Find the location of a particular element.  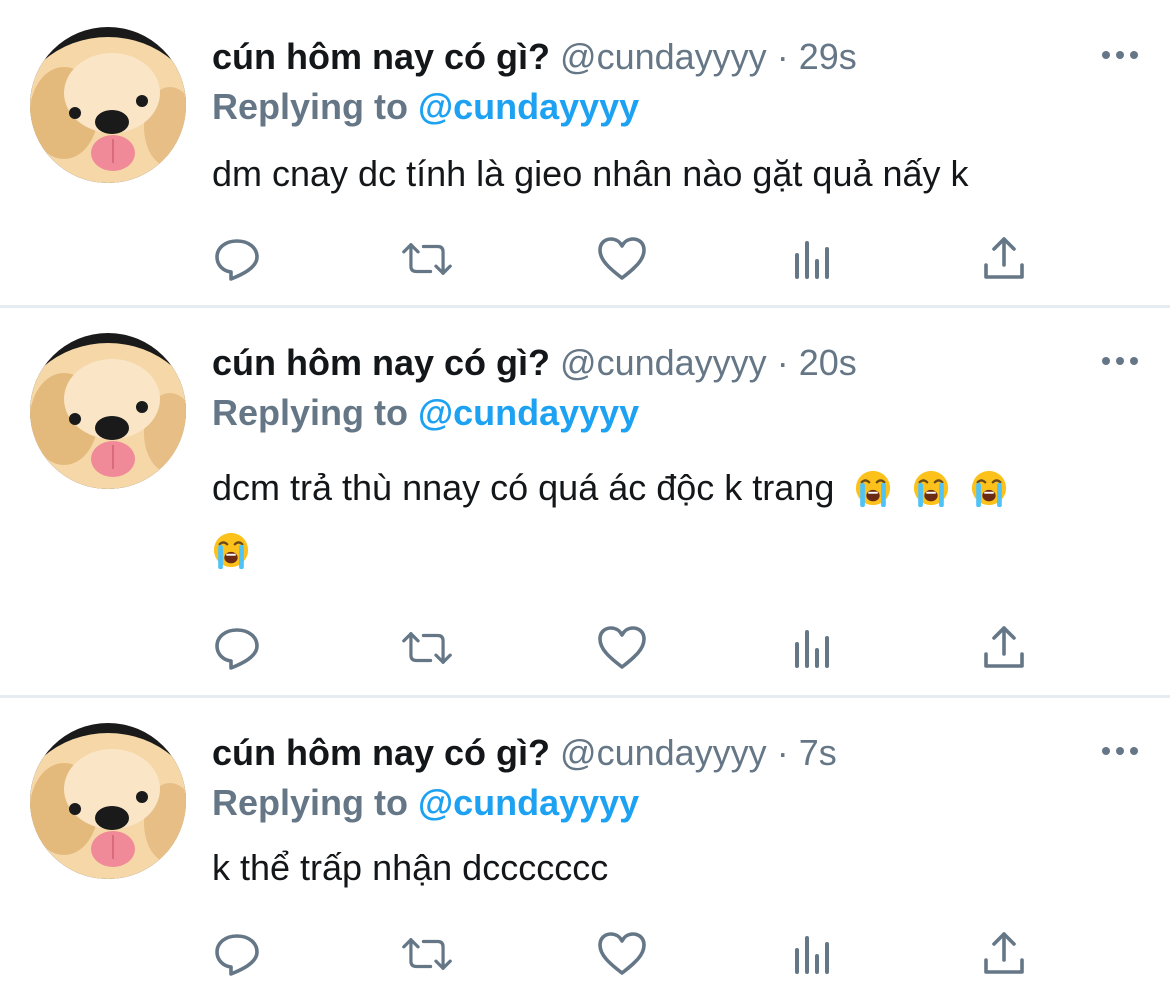

timestamp: 20s is located at coordinates (828, 362).